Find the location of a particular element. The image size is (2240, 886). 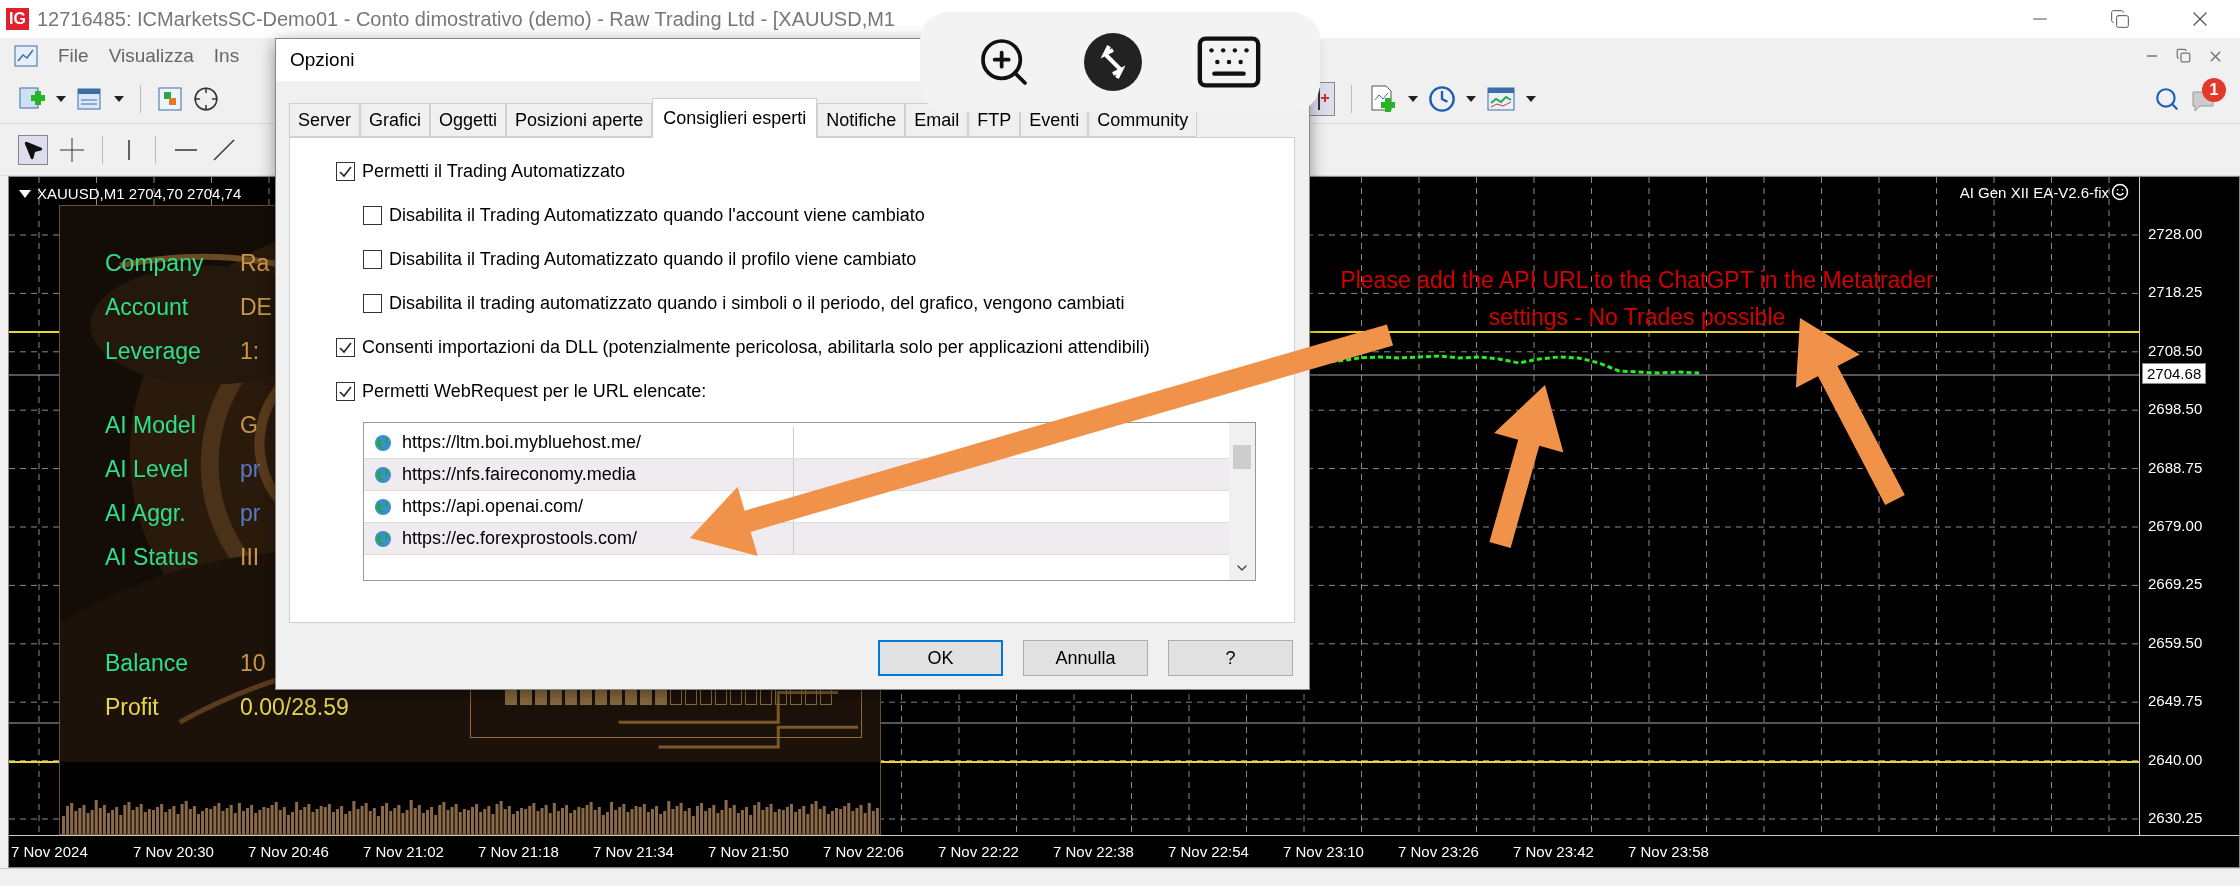

info-value: 1: is located at coordinates (250, 351).